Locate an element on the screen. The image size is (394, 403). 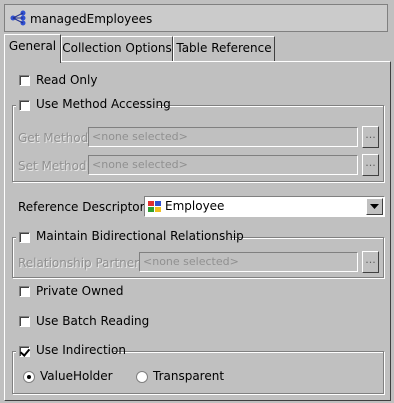
relationship-partner-label: Relationship Partner: is located at coordinates (80, 263).